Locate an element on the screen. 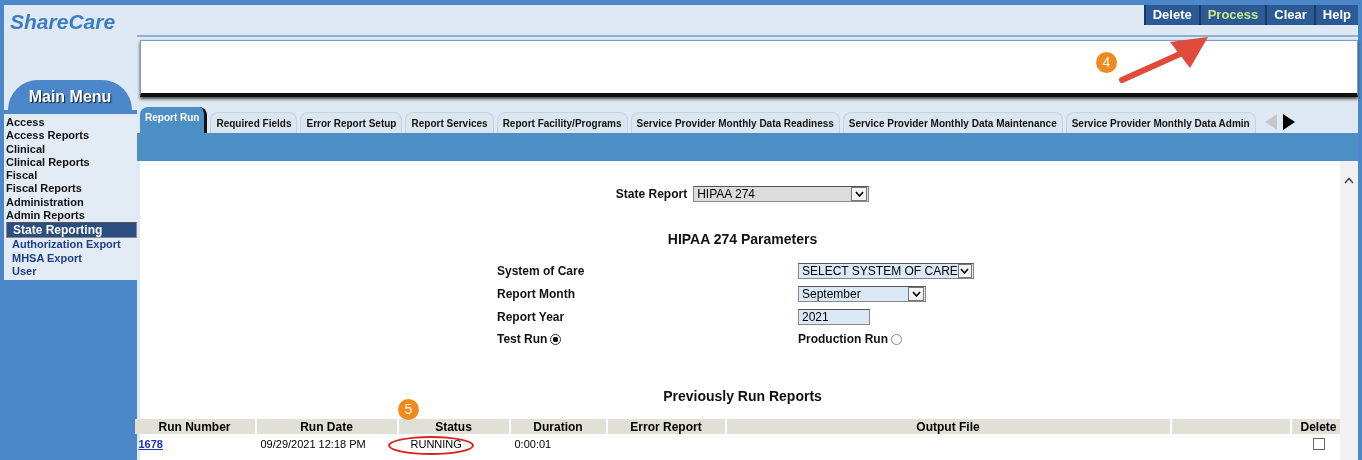 This screenshot has height=460, width=1362. toolbar-button: Help is located at coordinates (1335, 15).